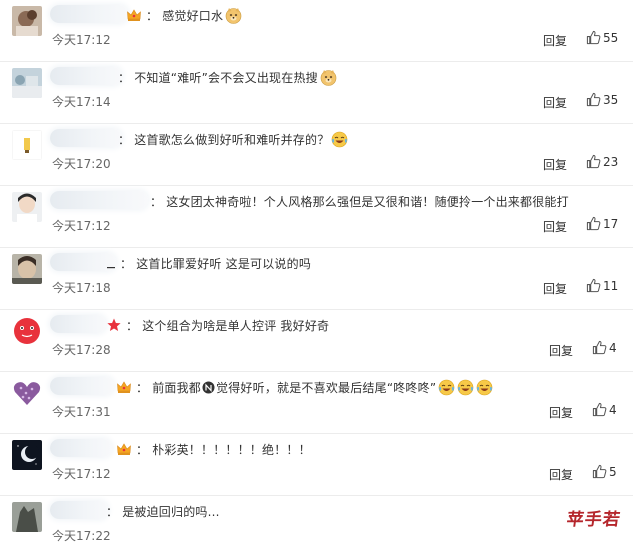  What do you see at coordinates (236, 325) in the screenshot?
I see `comment-text: 这个组合为啥是单人控评 我好好奇` at bounding box center [236, 325].